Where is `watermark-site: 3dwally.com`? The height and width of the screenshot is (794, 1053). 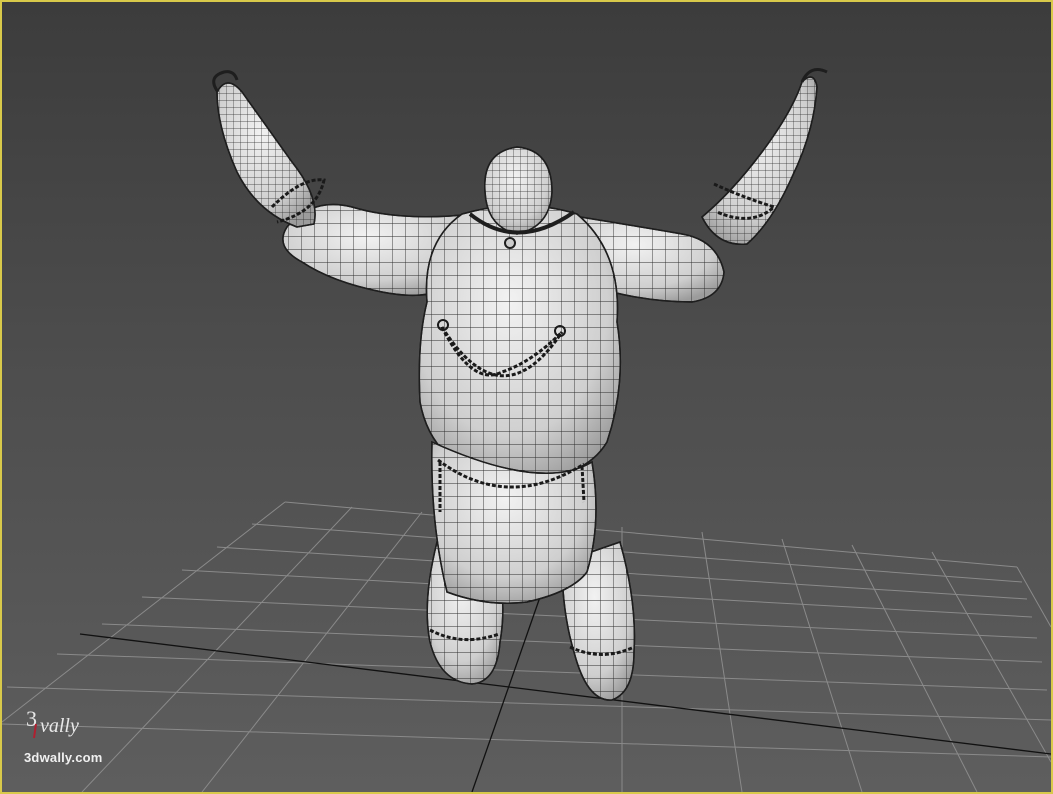 watermark-site: 3dwally.com is located at coordinates (63, 757).